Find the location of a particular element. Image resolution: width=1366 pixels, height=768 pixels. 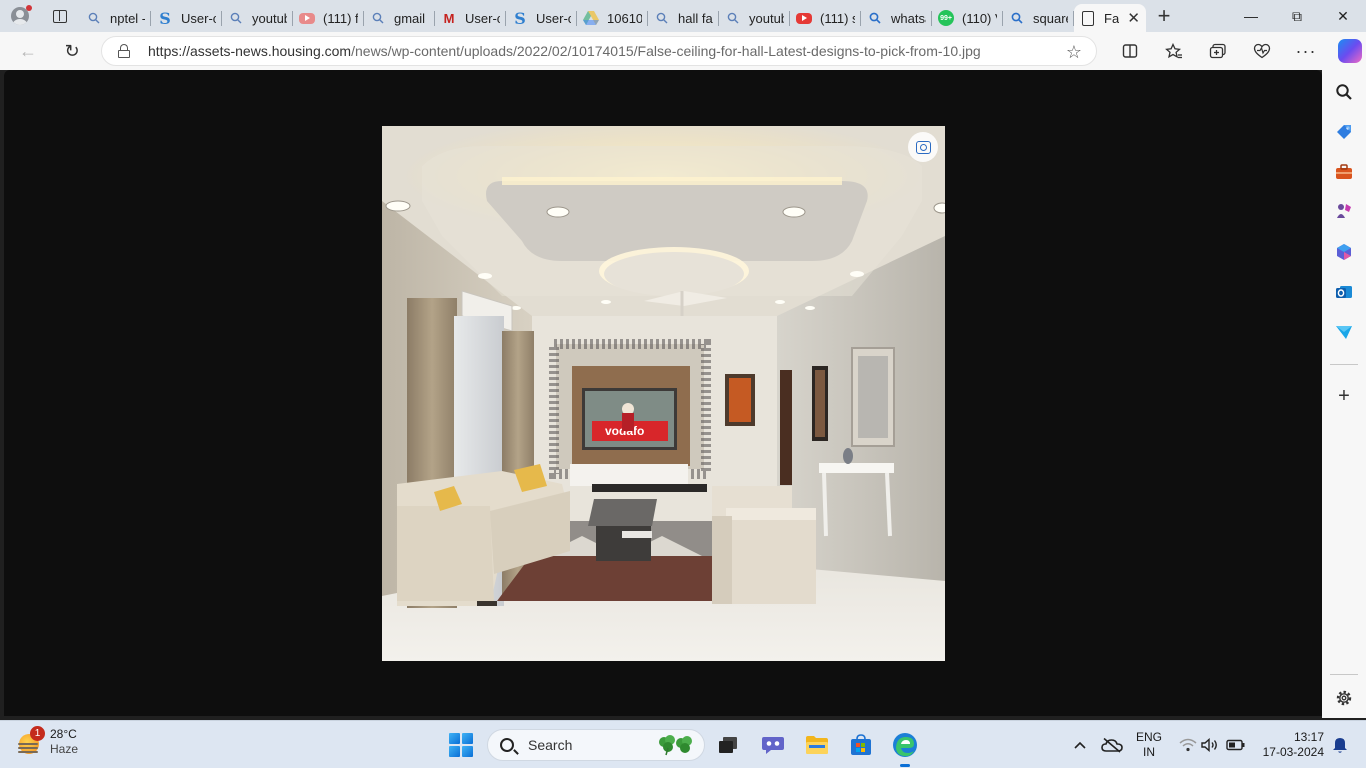

browser-tab: (111) s is located at coordinates (825, 18).